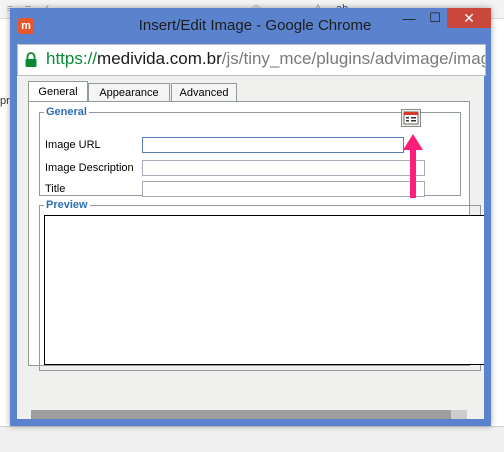 The width and height of the screenshot is (504, 452). I want to click on tab-general: General, so click(58, 91).